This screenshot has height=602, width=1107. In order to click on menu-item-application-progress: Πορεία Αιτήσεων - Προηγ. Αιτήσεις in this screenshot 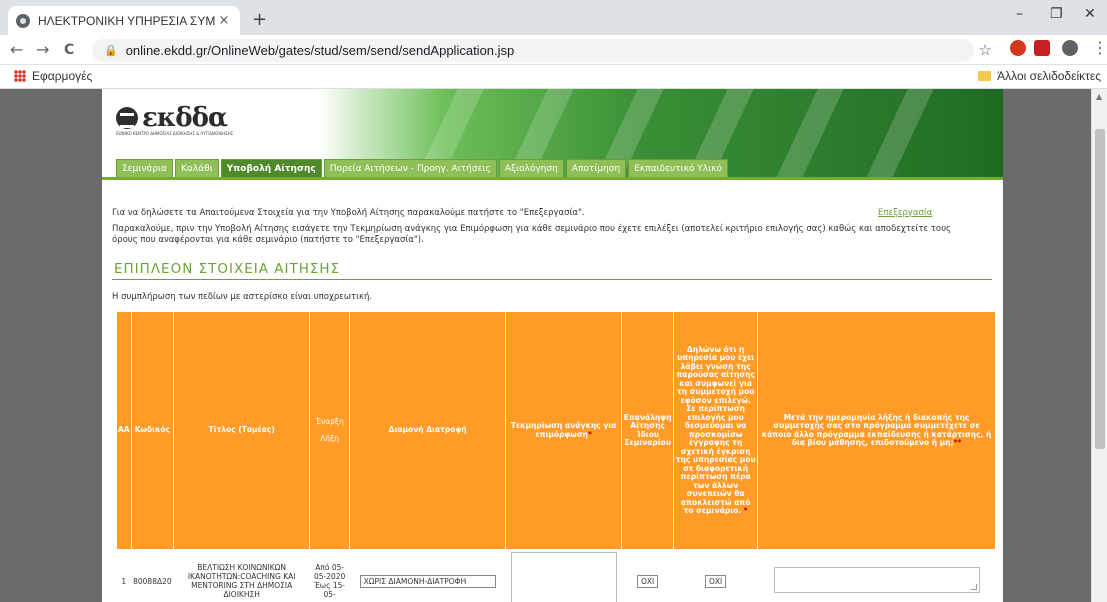, I will do `click(410, 168)`.